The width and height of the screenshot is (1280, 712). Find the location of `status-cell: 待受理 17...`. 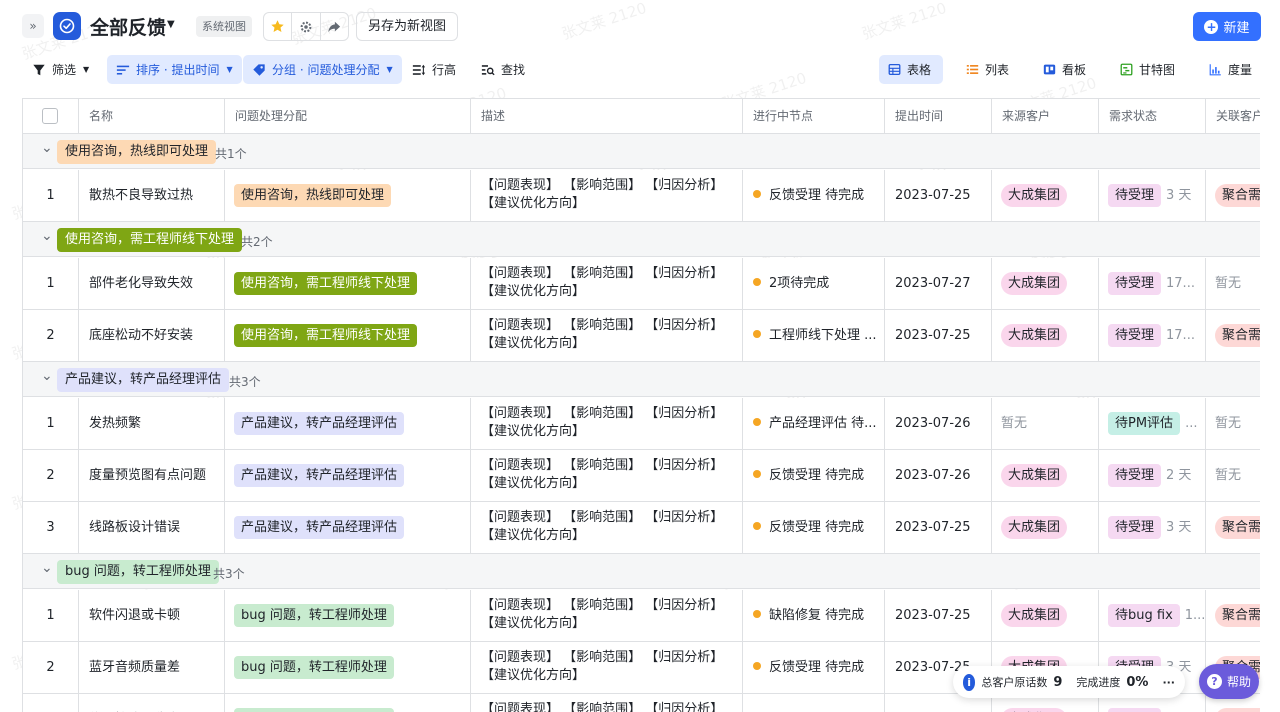

status-cell: 待受理 17... is located at coordinates (1152, 283).